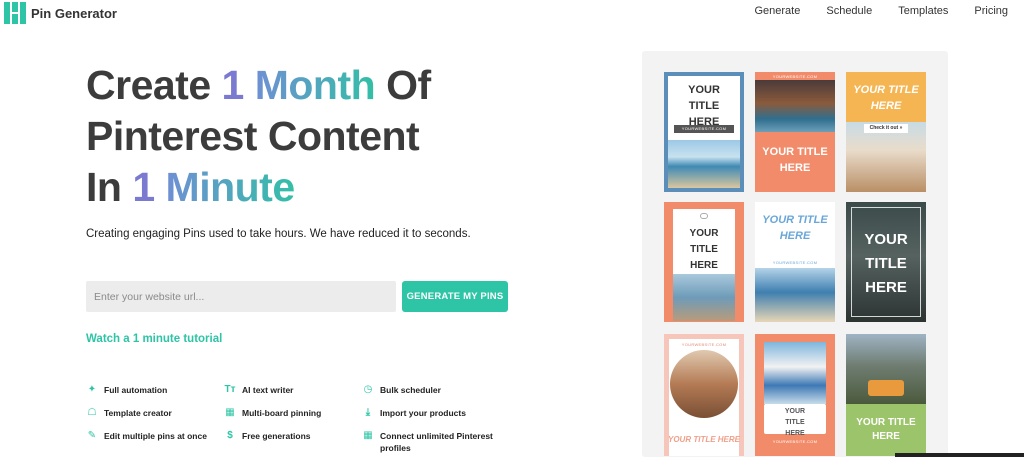 The image size is (1024, 457). What do you see at coordinates (886, 262) in the screenshot?
I see `pin-template-6: YOUR TITLE HERE` at bounding box center [886, 262].